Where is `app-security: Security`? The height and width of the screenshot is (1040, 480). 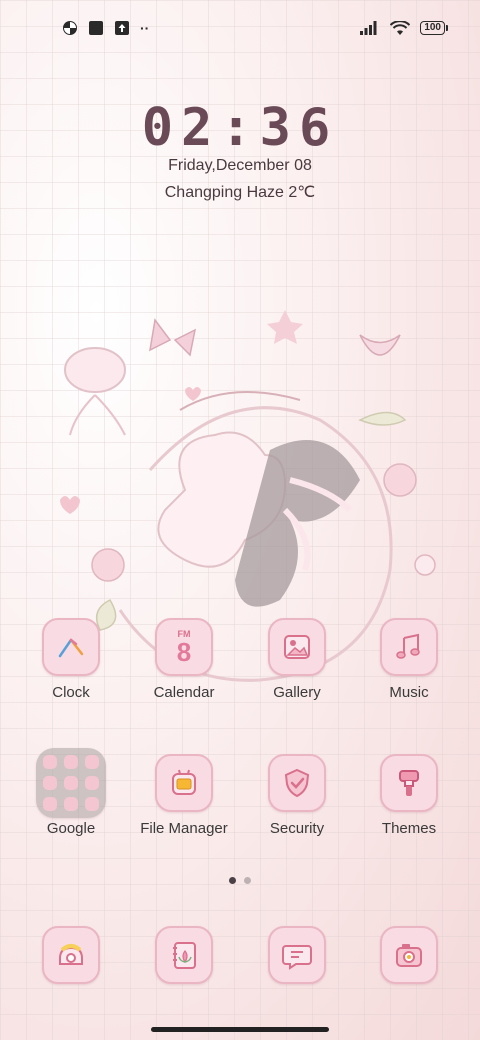 app-security: Security is located at coordinates (297, 795).